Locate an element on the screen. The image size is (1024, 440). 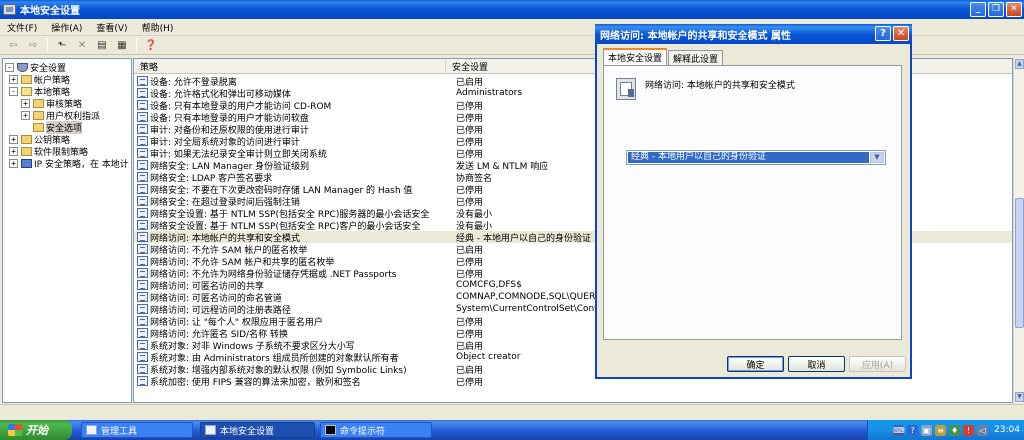
admin-tools-icon is located at coordinates (91, 430).